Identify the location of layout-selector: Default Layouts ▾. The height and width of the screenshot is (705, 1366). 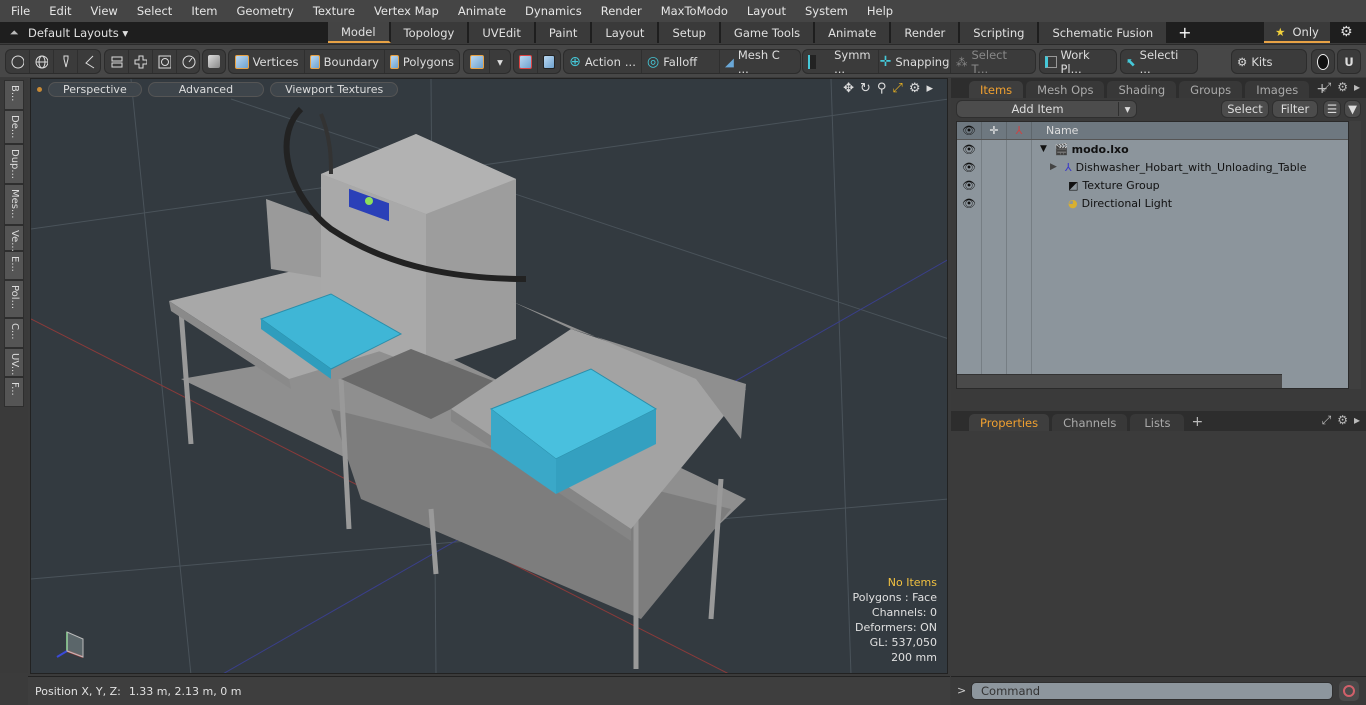
(178, 33).